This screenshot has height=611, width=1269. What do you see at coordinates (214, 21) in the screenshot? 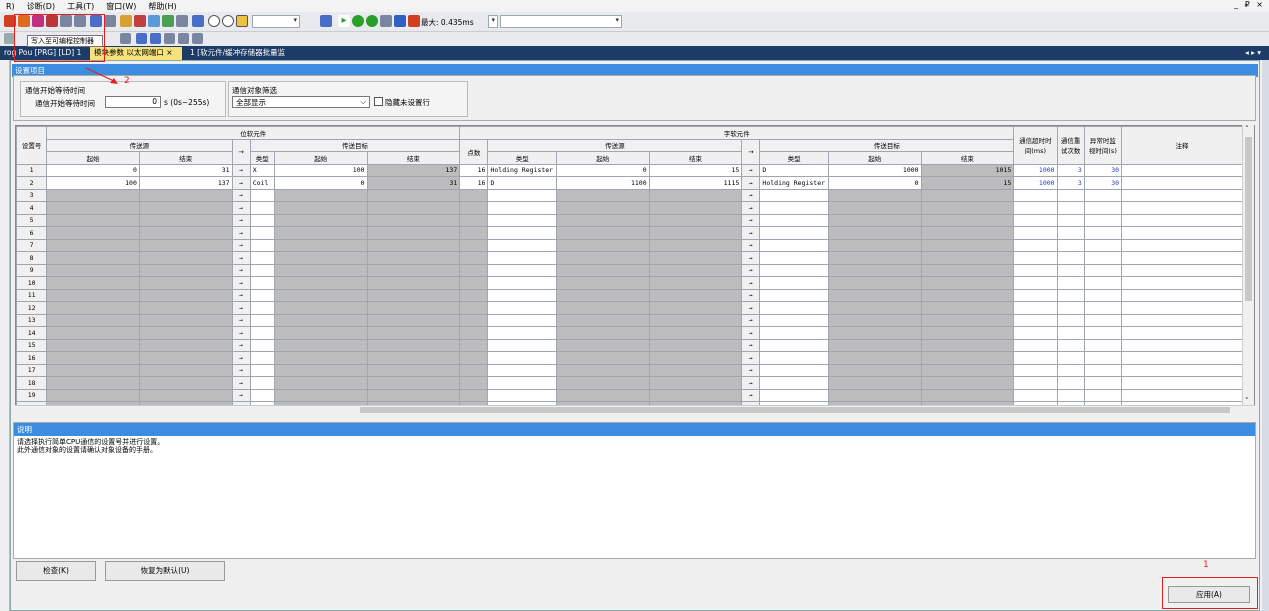
I see `zoom-in-icon` at bounding box center [214, 21].